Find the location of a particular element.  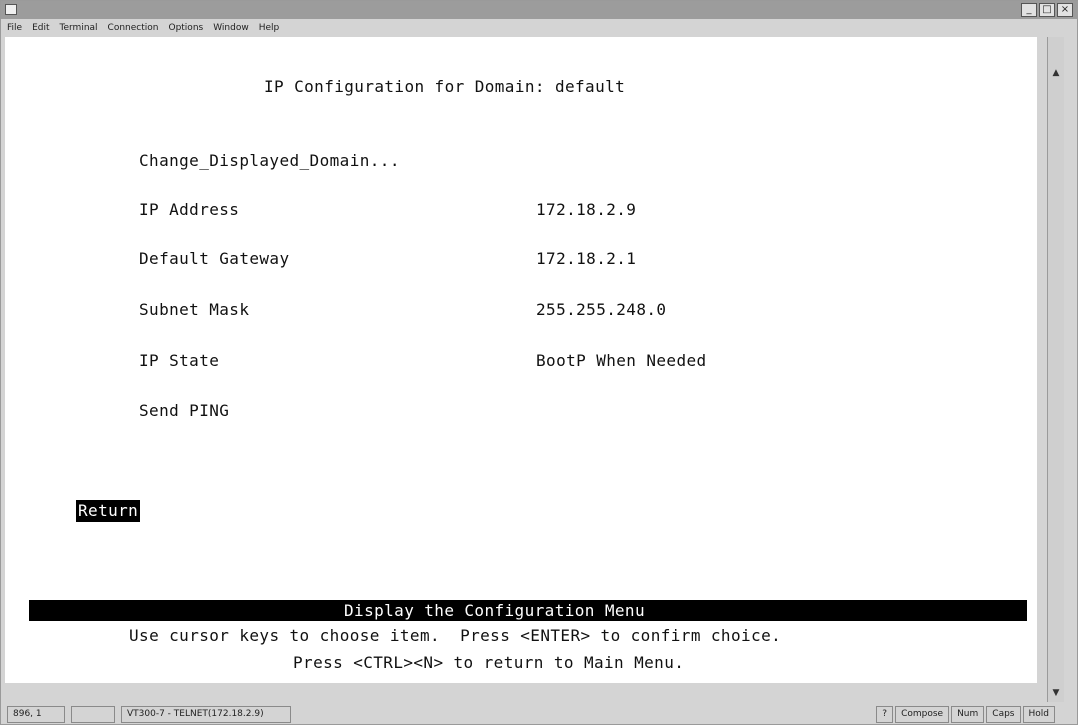

num-indicator: Num is located at coordinates (968, 714).